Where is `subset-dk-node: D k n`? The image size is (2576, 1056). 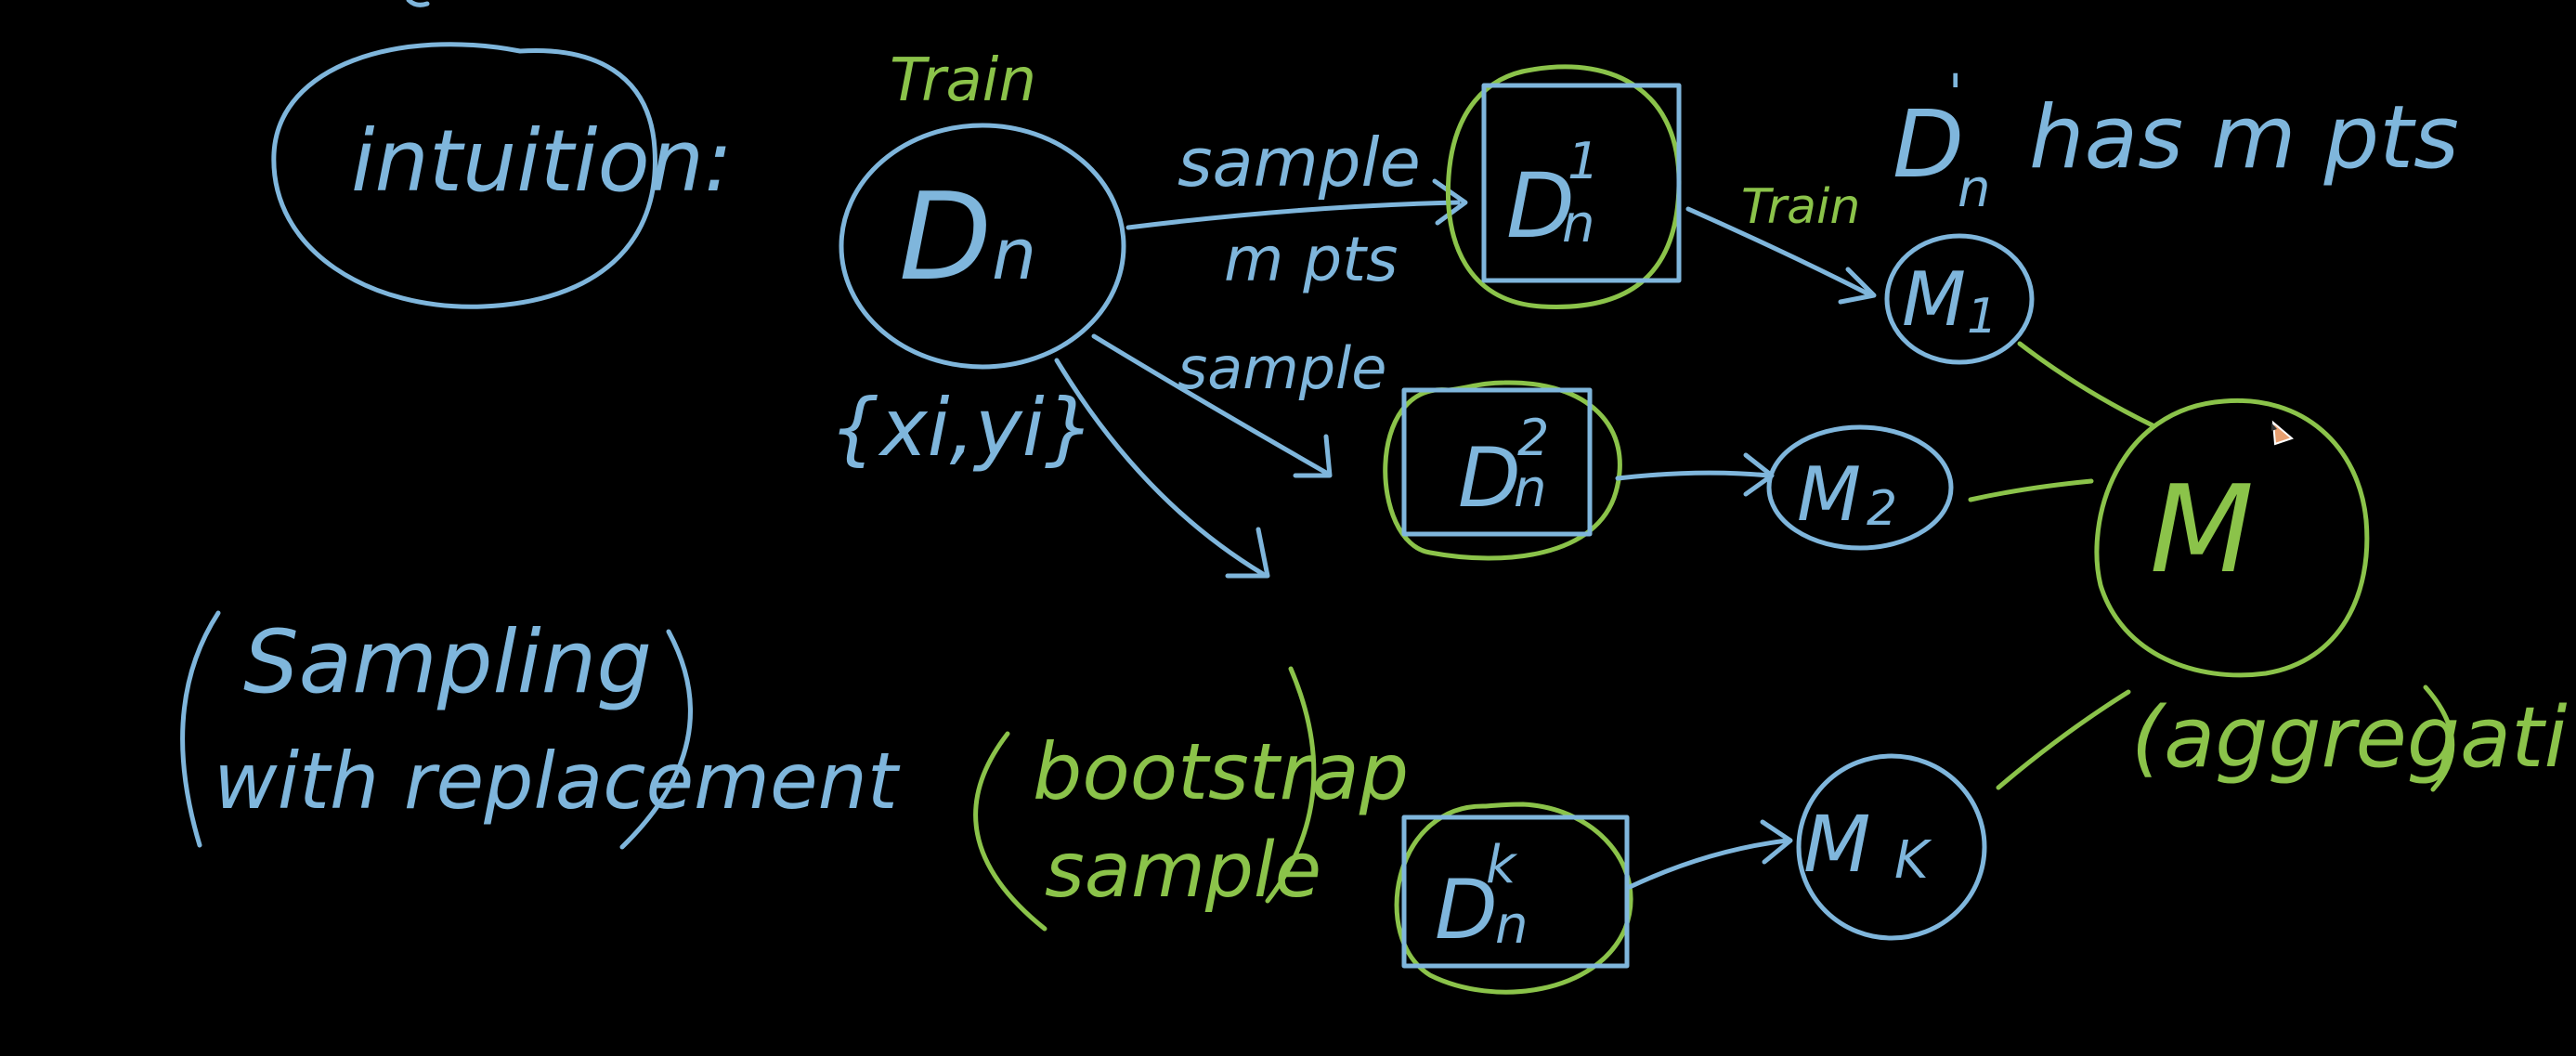
subset-dk-node: D k n is located at coordinates (1513, 898).